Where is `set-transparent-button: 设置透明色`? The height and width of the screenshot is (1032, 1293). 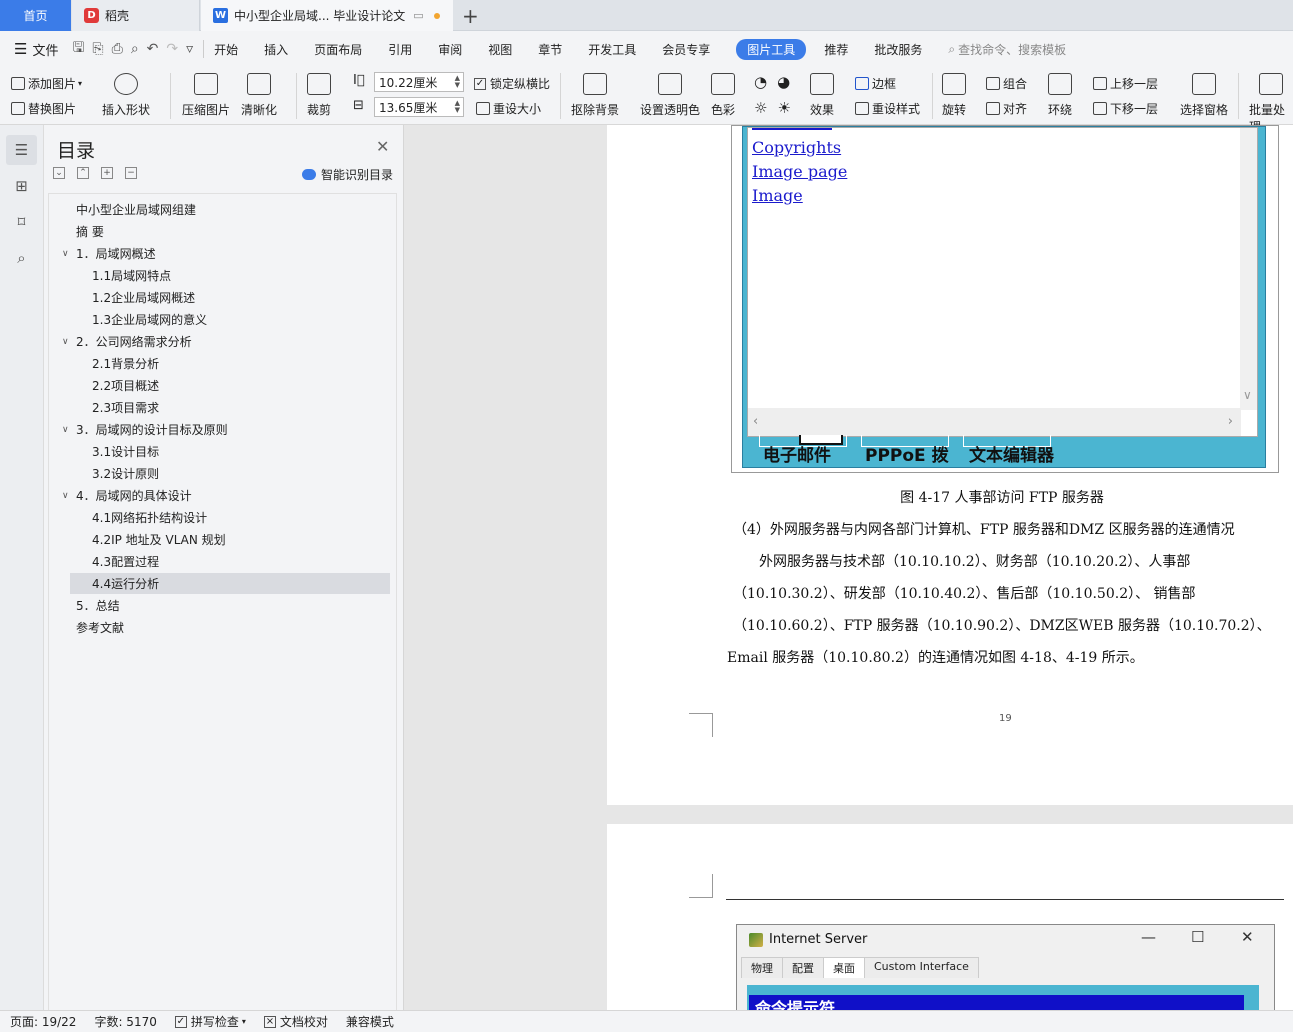 set-transparent-button: 设置透明色 is located at coordinates (670, 95).